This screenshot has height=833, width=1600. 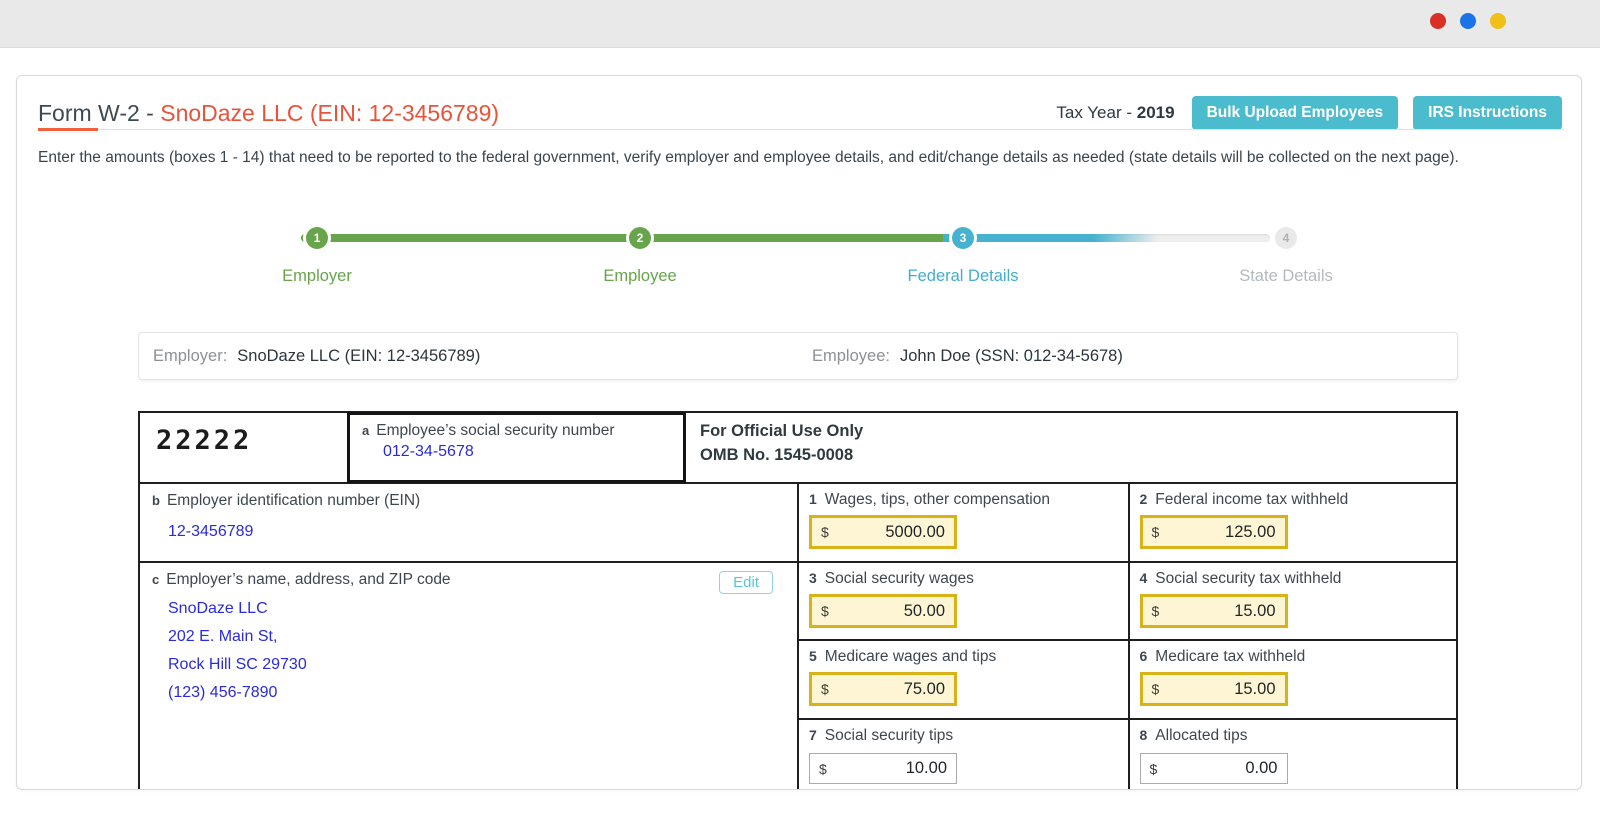 I want to click on employer-city-line: Rock Hill SC 29730, so click(x=237, y=664).